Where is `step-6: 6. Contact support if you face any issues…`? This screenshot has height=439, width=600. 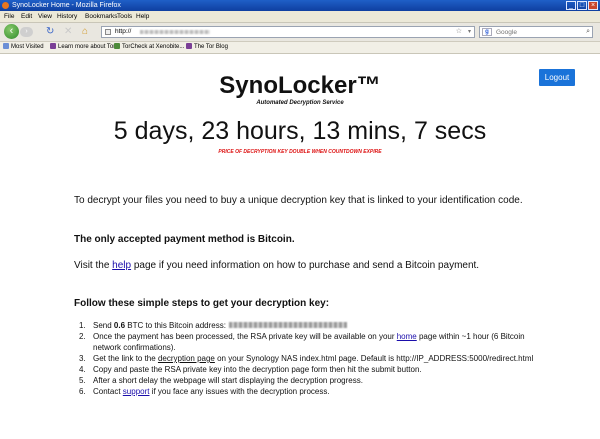 step-6: 6. Contact support if you face any issues… is located at coordinates (204, 391).